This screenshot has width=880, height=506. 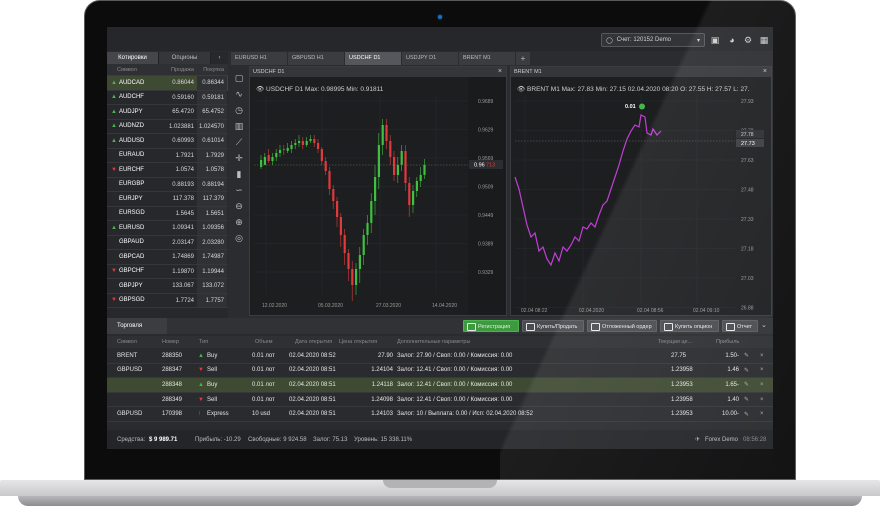 What do you see at coordinates (239, 110) in the screenshot?
I see `clock-icon: ◷` at bounding box center [239, 110].